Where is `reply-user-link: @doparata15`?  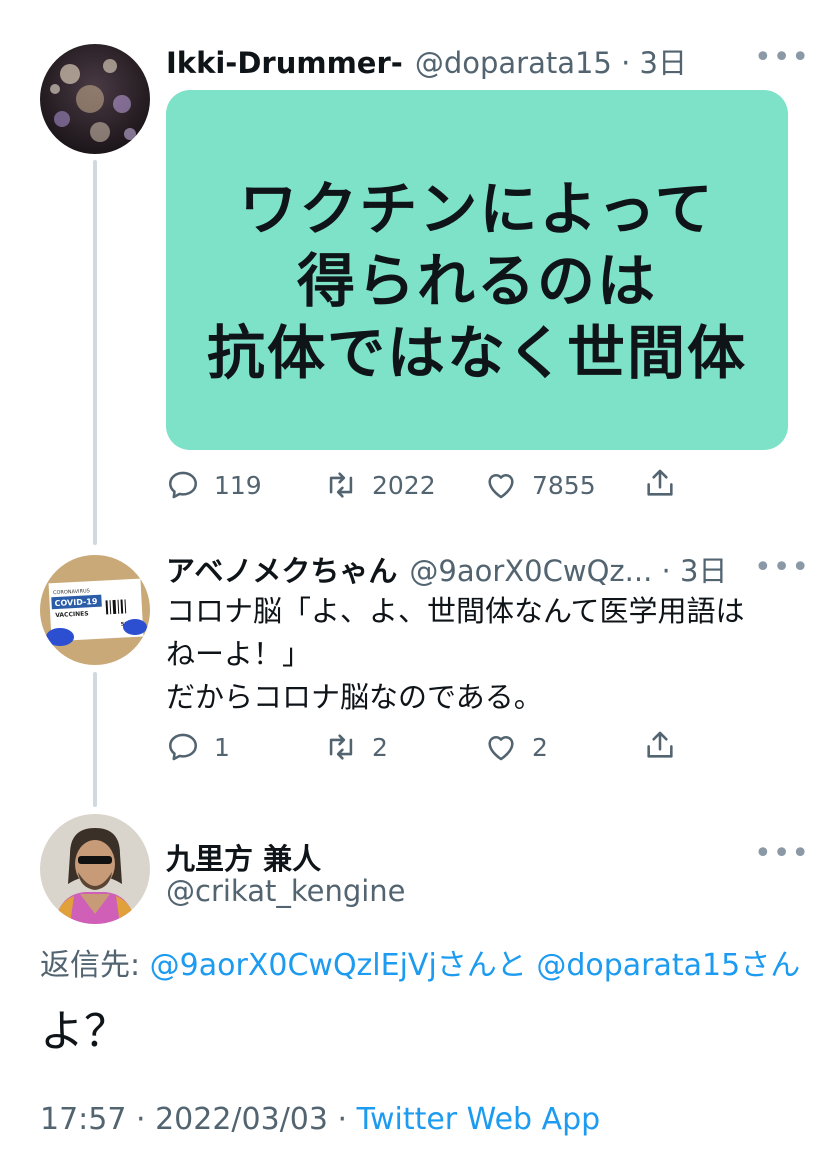
reply-user-link: @doparata15 is located at coordinates (638, 965).